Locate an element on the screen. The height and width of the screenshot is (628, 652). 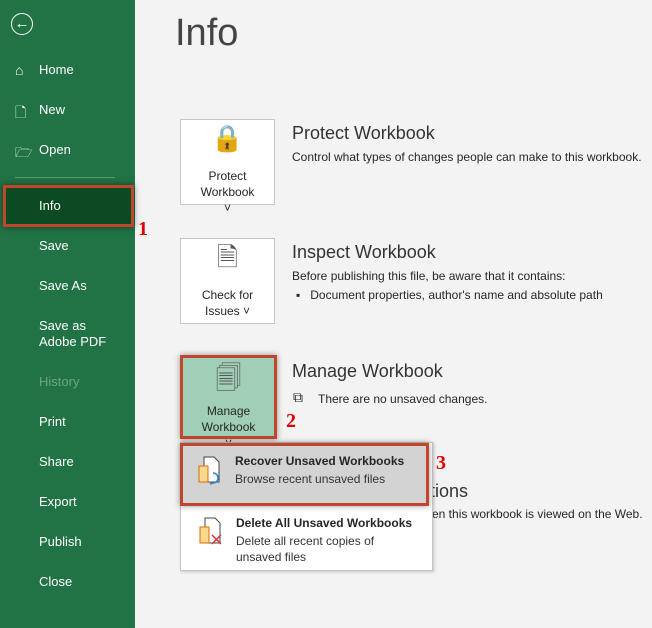
inspect-doc-icon: 🗎 is located at coordinates (227, 257).